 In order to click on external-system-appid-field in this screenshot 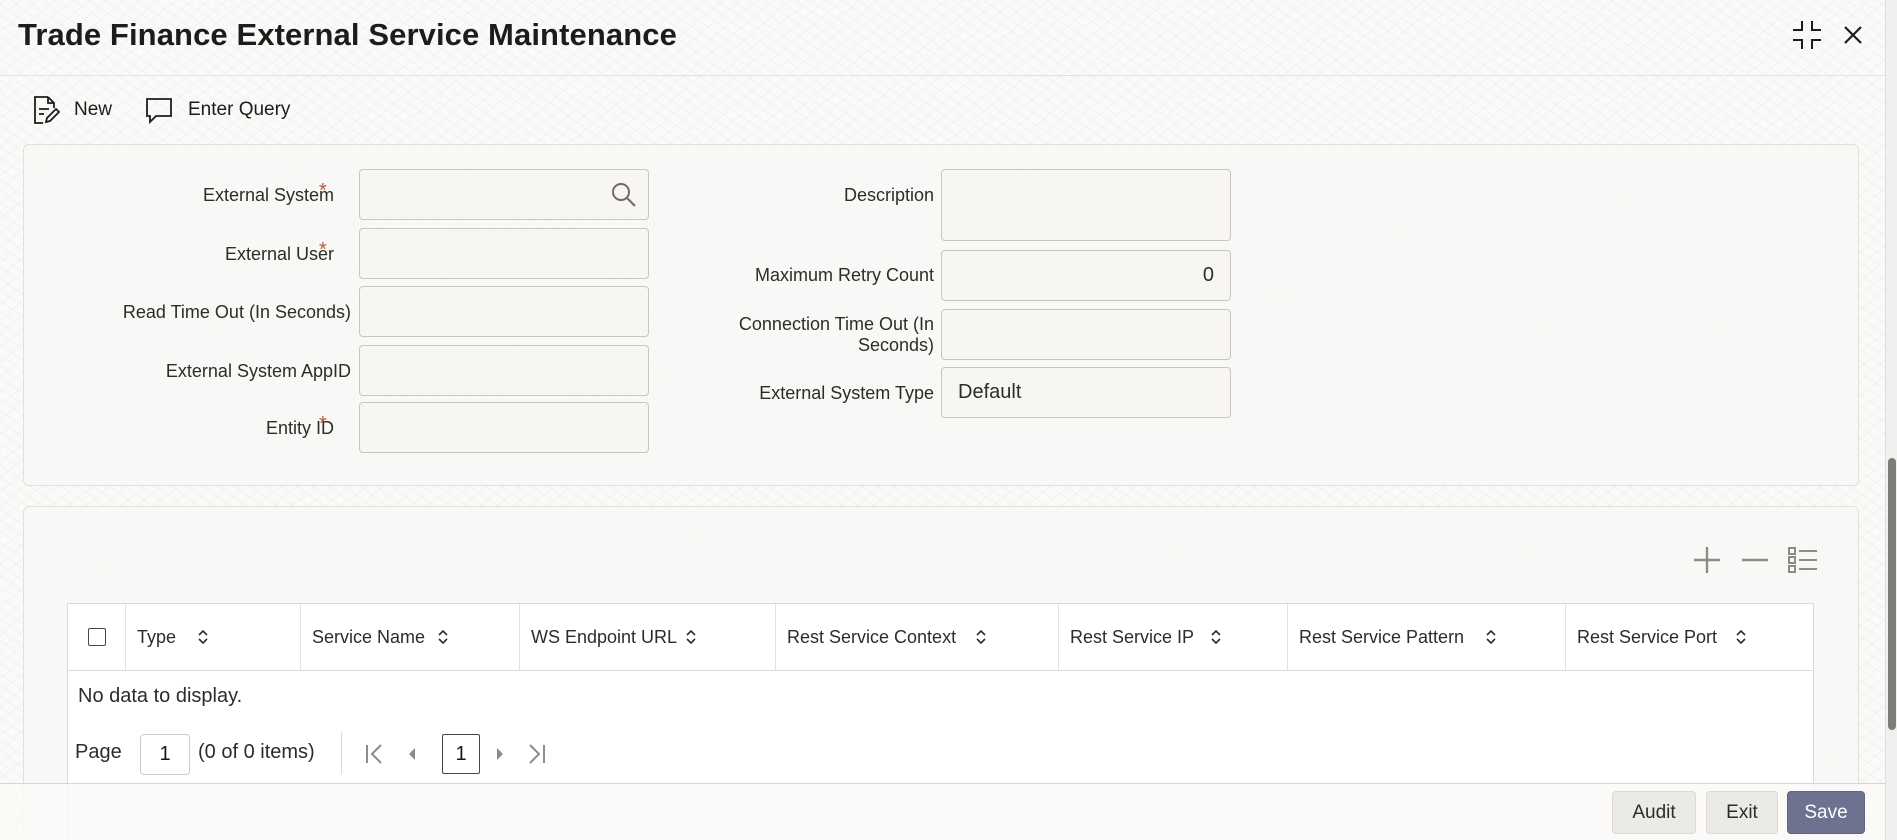, I will do `click(504, 370)`.